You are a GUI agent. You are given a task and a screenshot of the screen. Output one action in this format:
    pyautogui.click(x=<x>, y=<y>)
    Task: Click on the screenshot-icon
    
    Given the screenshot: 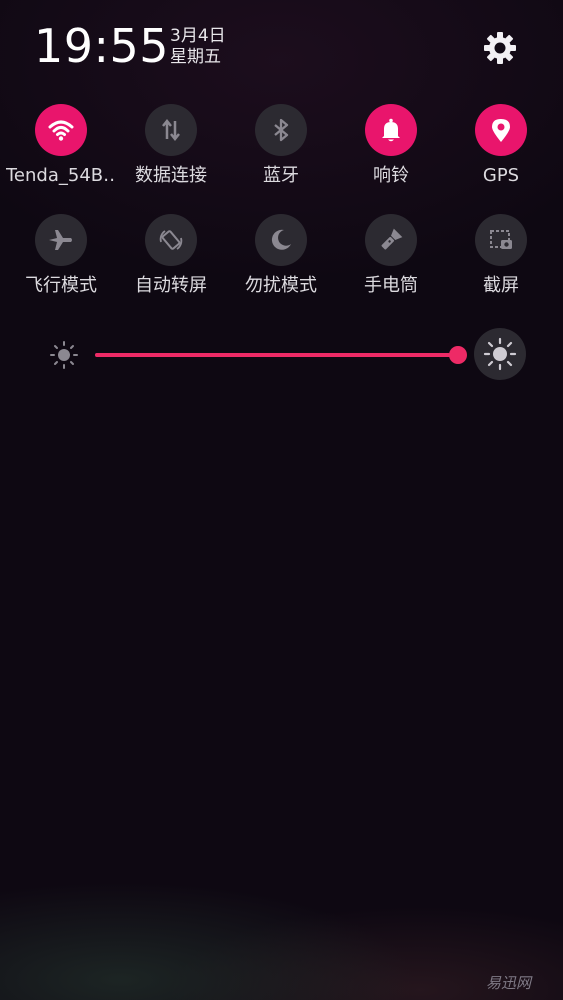 What is the action you would take?
    pyautogui.click(x=501, y=240)
    